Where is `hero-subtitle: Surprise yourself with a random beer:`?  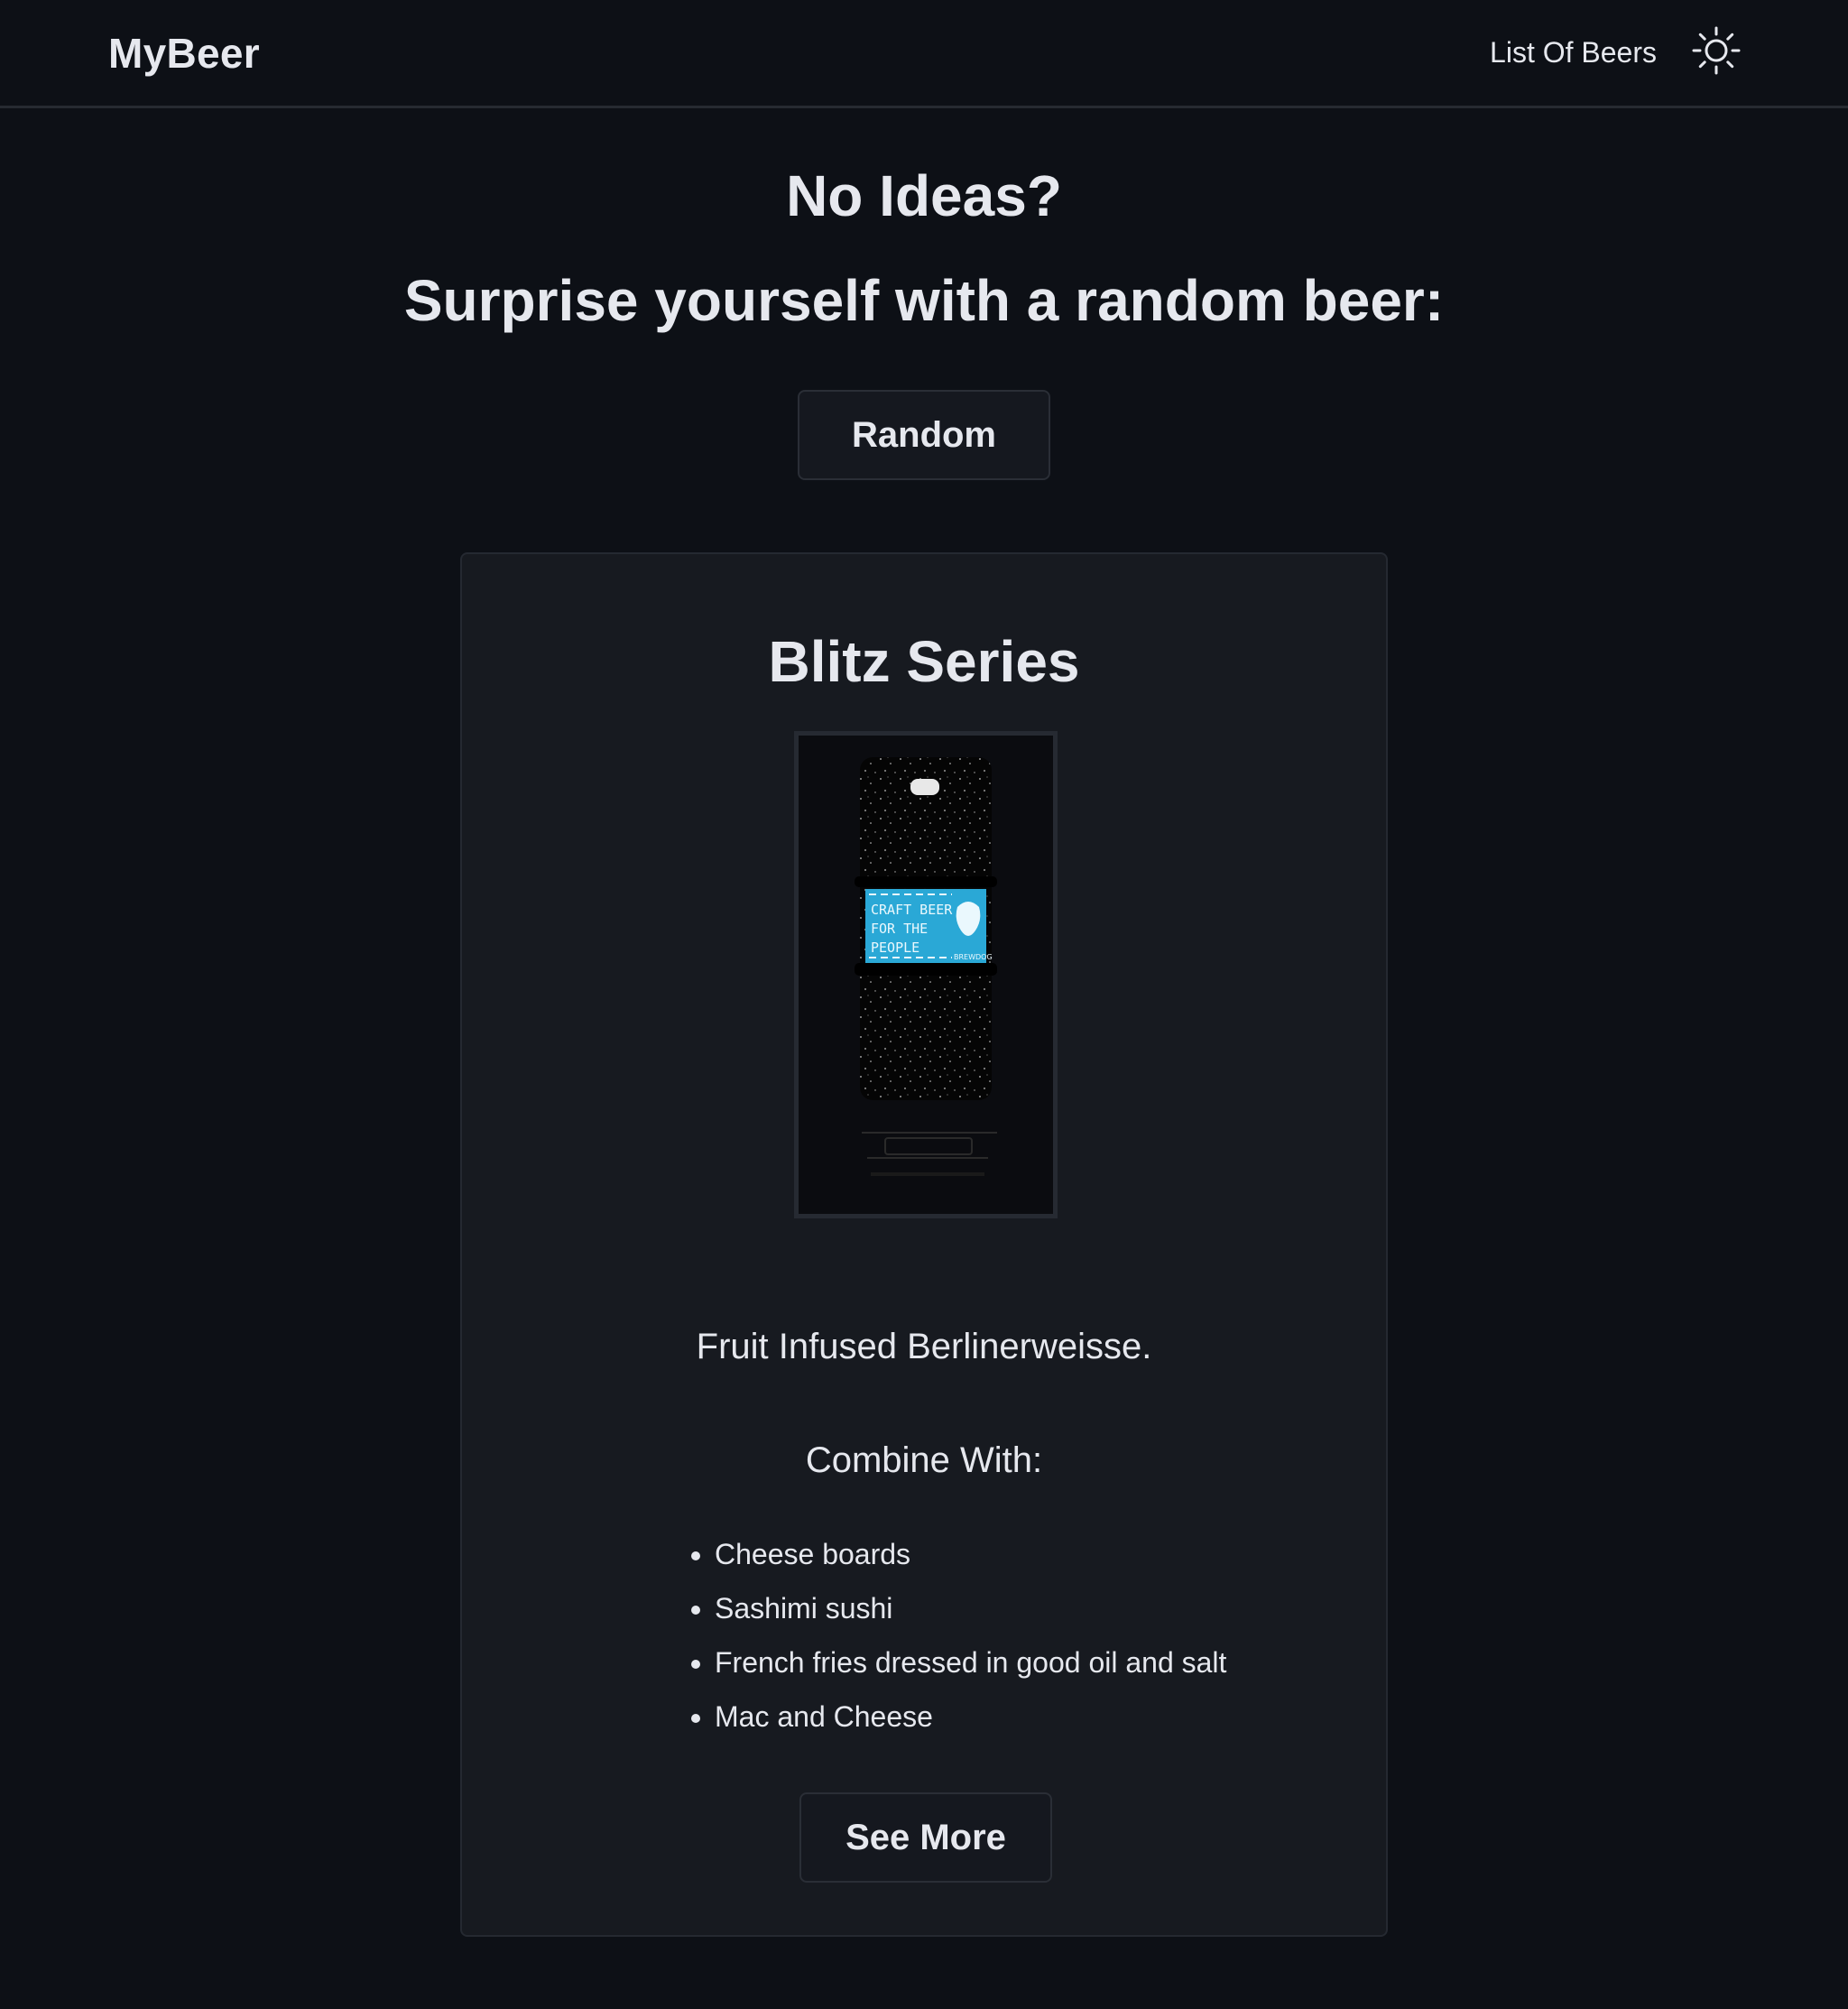 hero-subtitle: Surprise yourself with a random beer: is located at coordinates (924, 300).